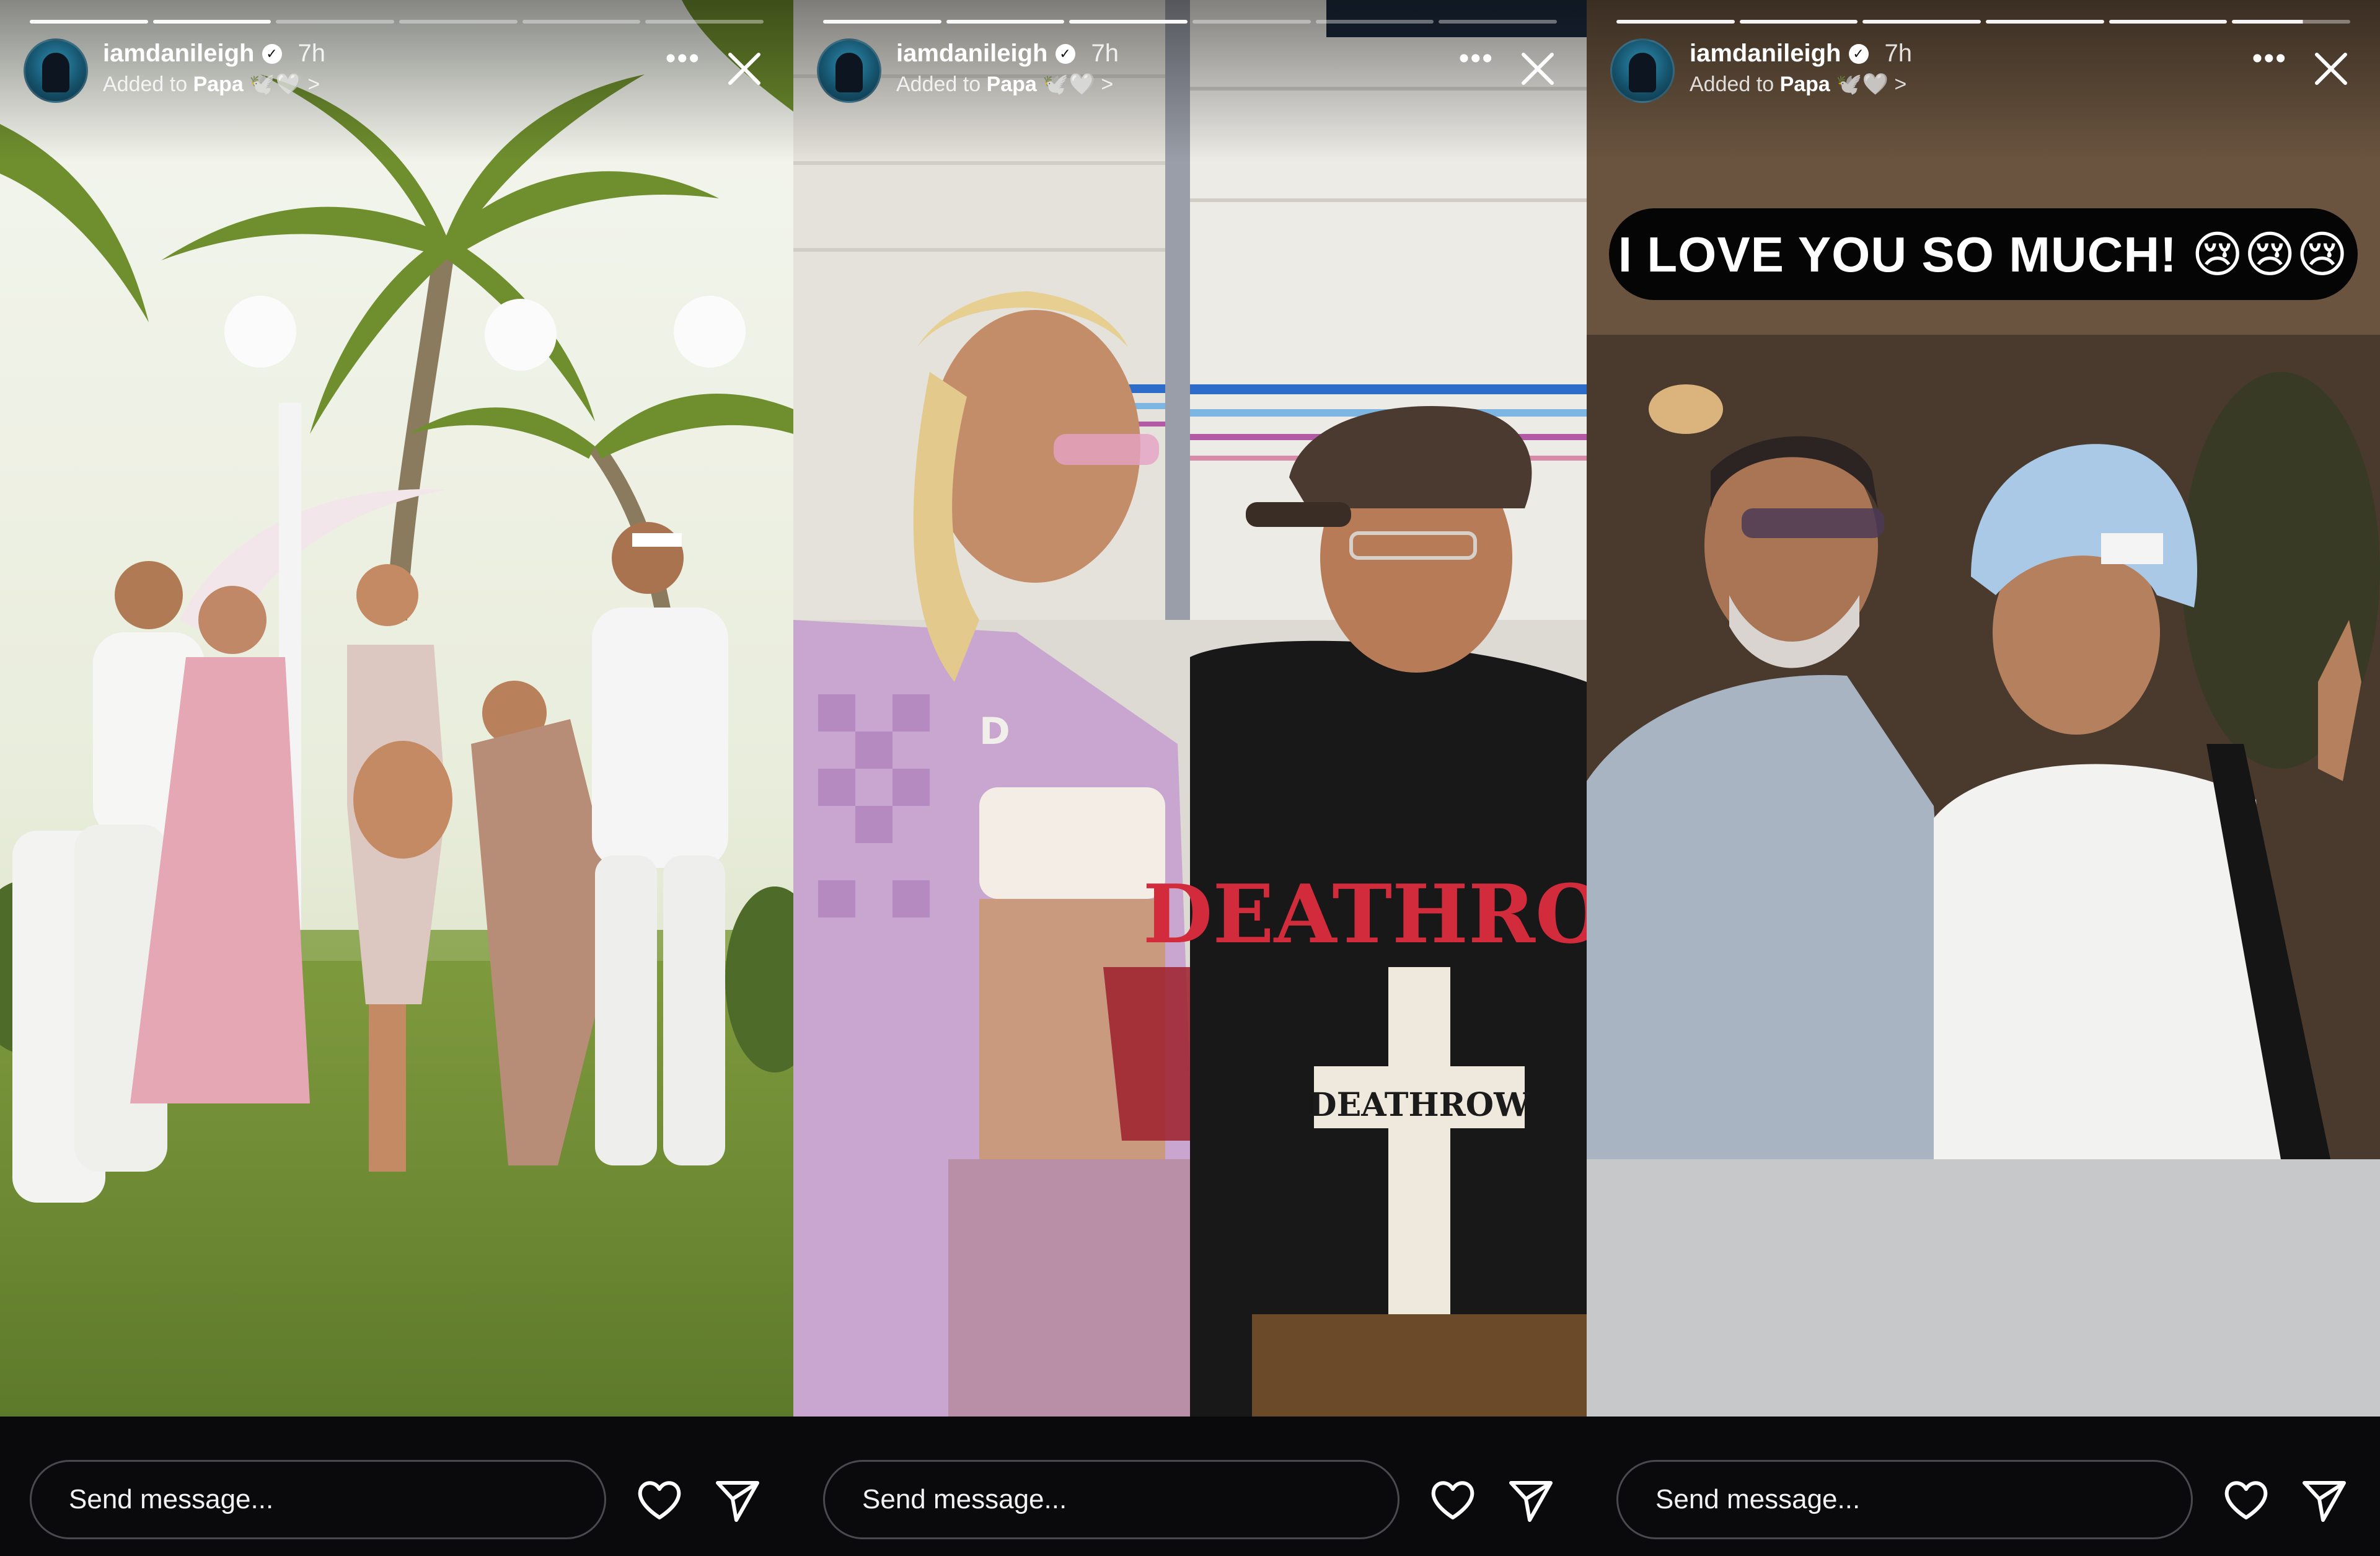 This screenshot has width=2380, height=1556. What do you see at coordinates (994, 731) in the screenshot?
I see `pendant-letter: D` at bounding box center [994, 731].